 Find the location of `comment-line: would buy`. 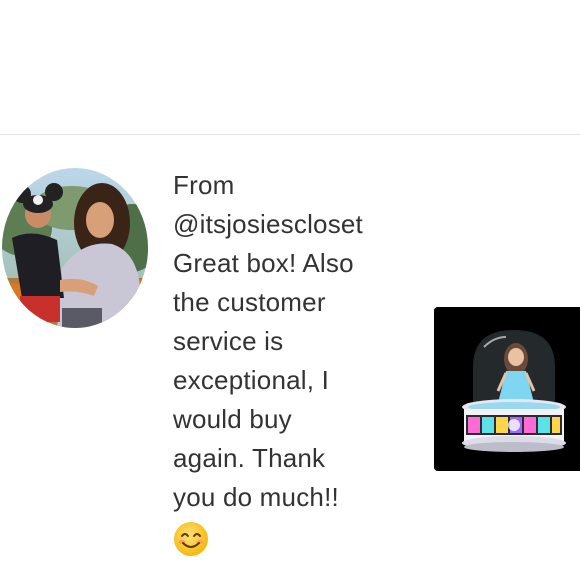

comment-line: would buy is located at coordinates (232, 419).